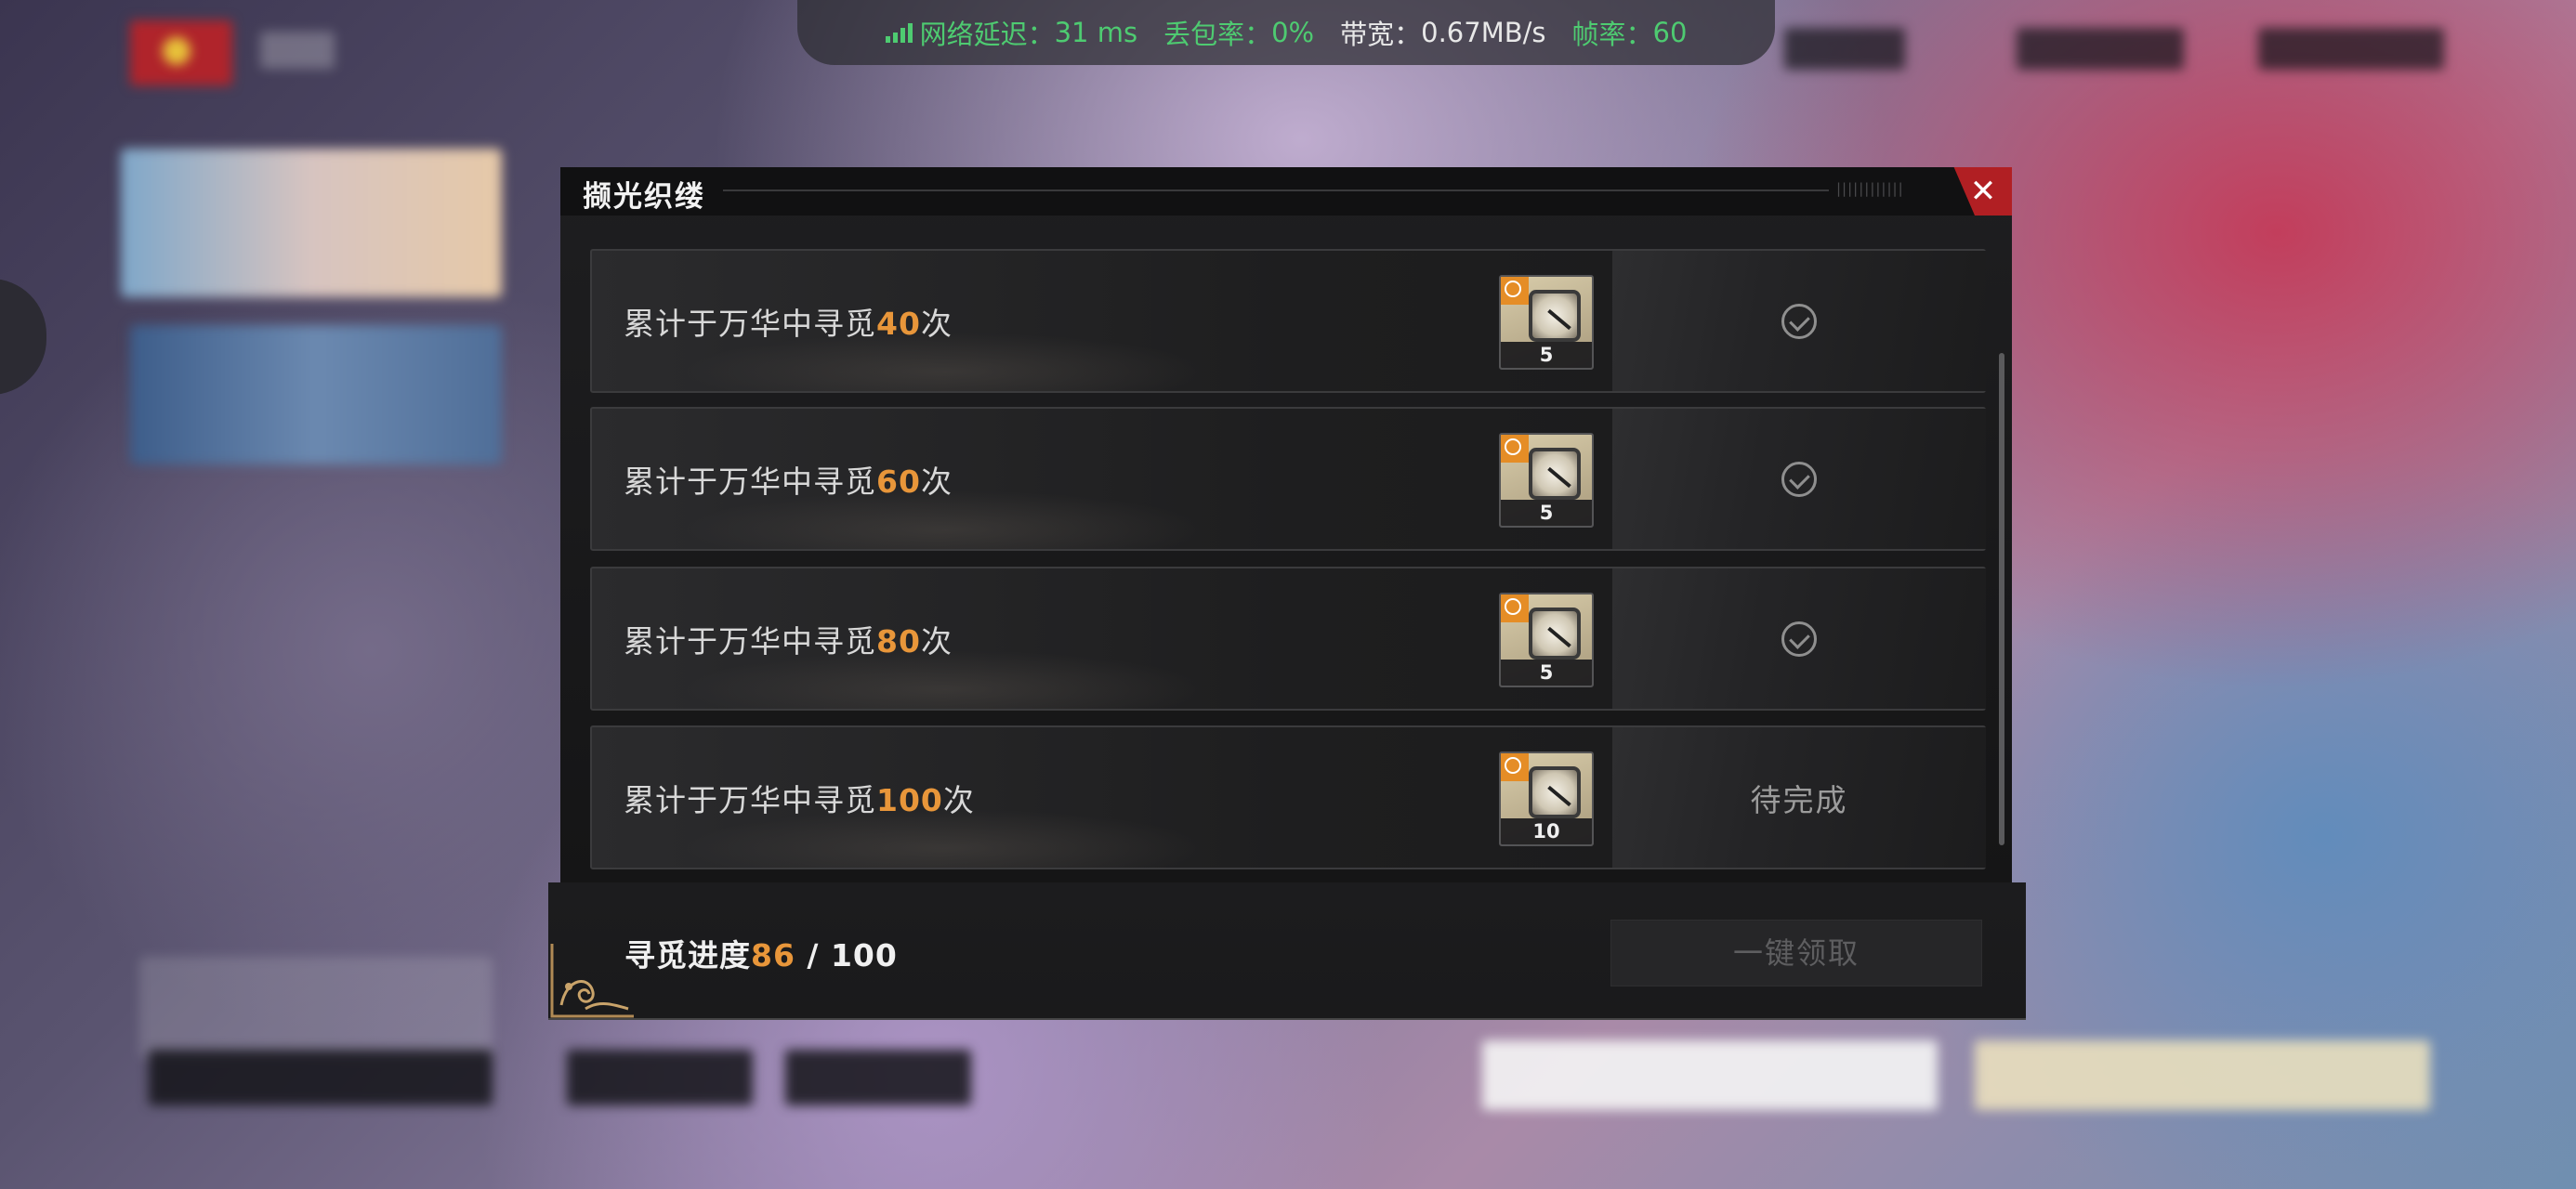 The height and width of the screenshot is (1189, 2576). Describe the element at coordinates (1670, 32) in the screenshot. I see `fps-value: 60` at that location.